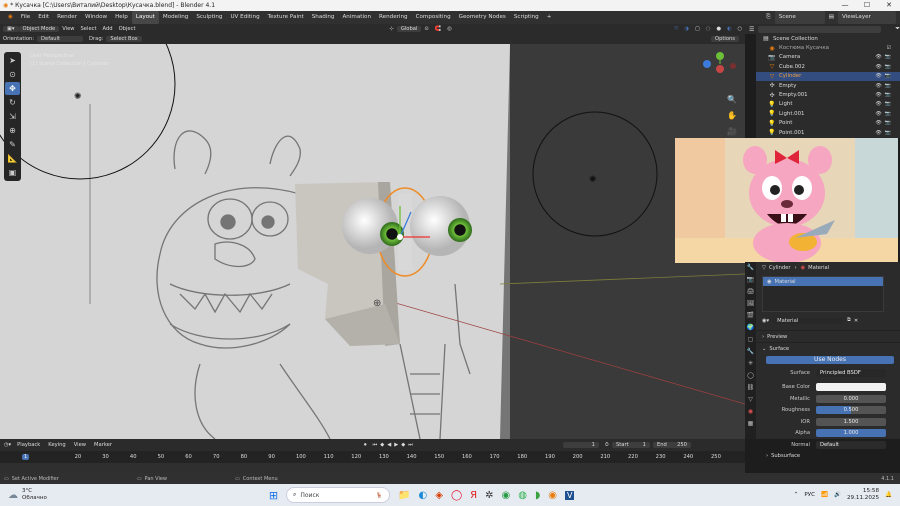  Describe the element at coordinates (12, 74) in the screenshot. I see `cursor-tool-icon: ⊙` at that location.